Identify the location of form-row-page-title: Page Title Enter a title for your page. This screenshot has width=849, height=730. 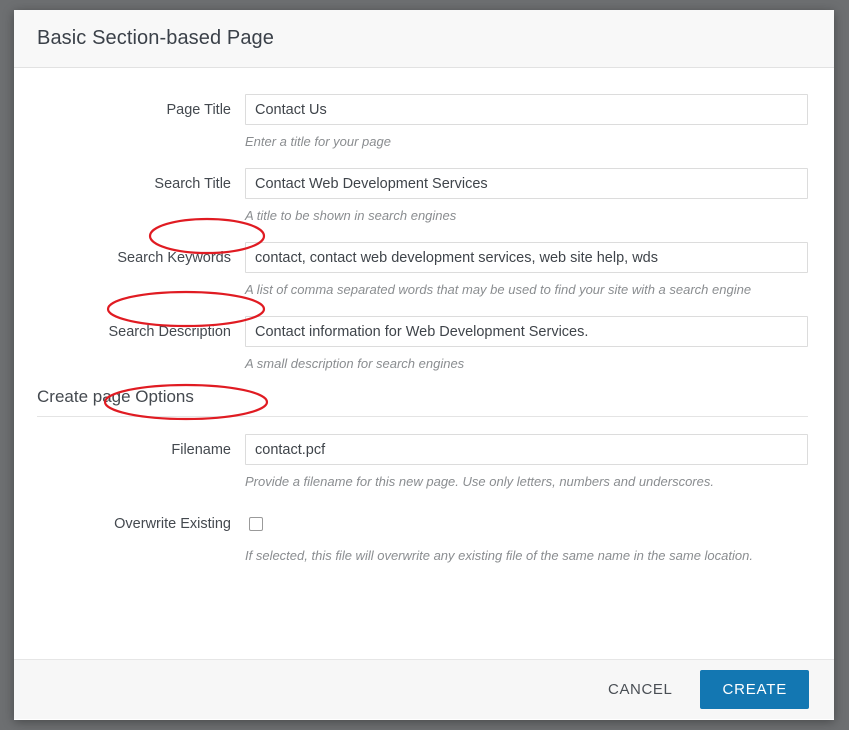
(424, 122).